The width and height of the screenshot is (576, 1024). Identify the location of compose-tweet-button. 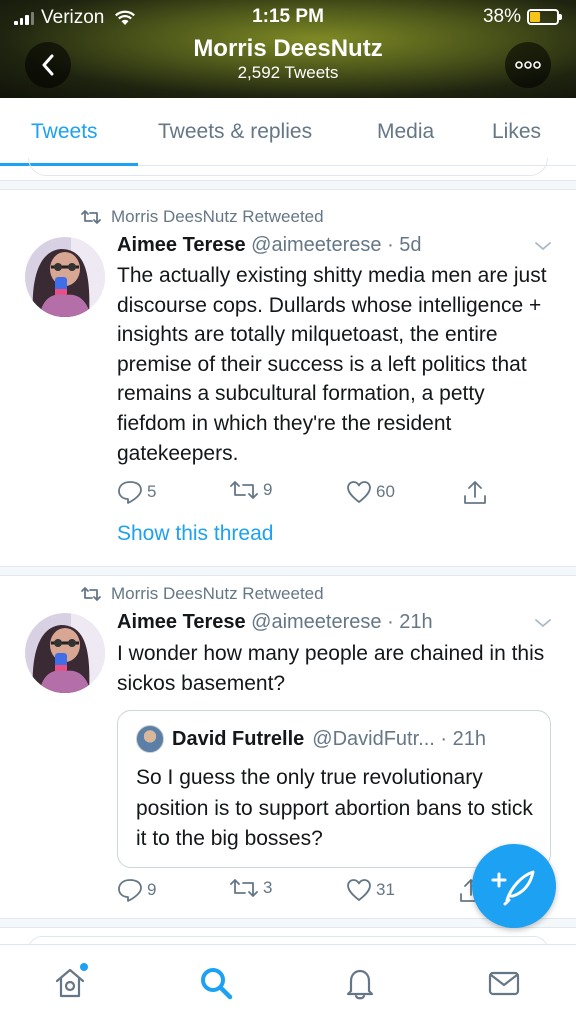
(514, 886).